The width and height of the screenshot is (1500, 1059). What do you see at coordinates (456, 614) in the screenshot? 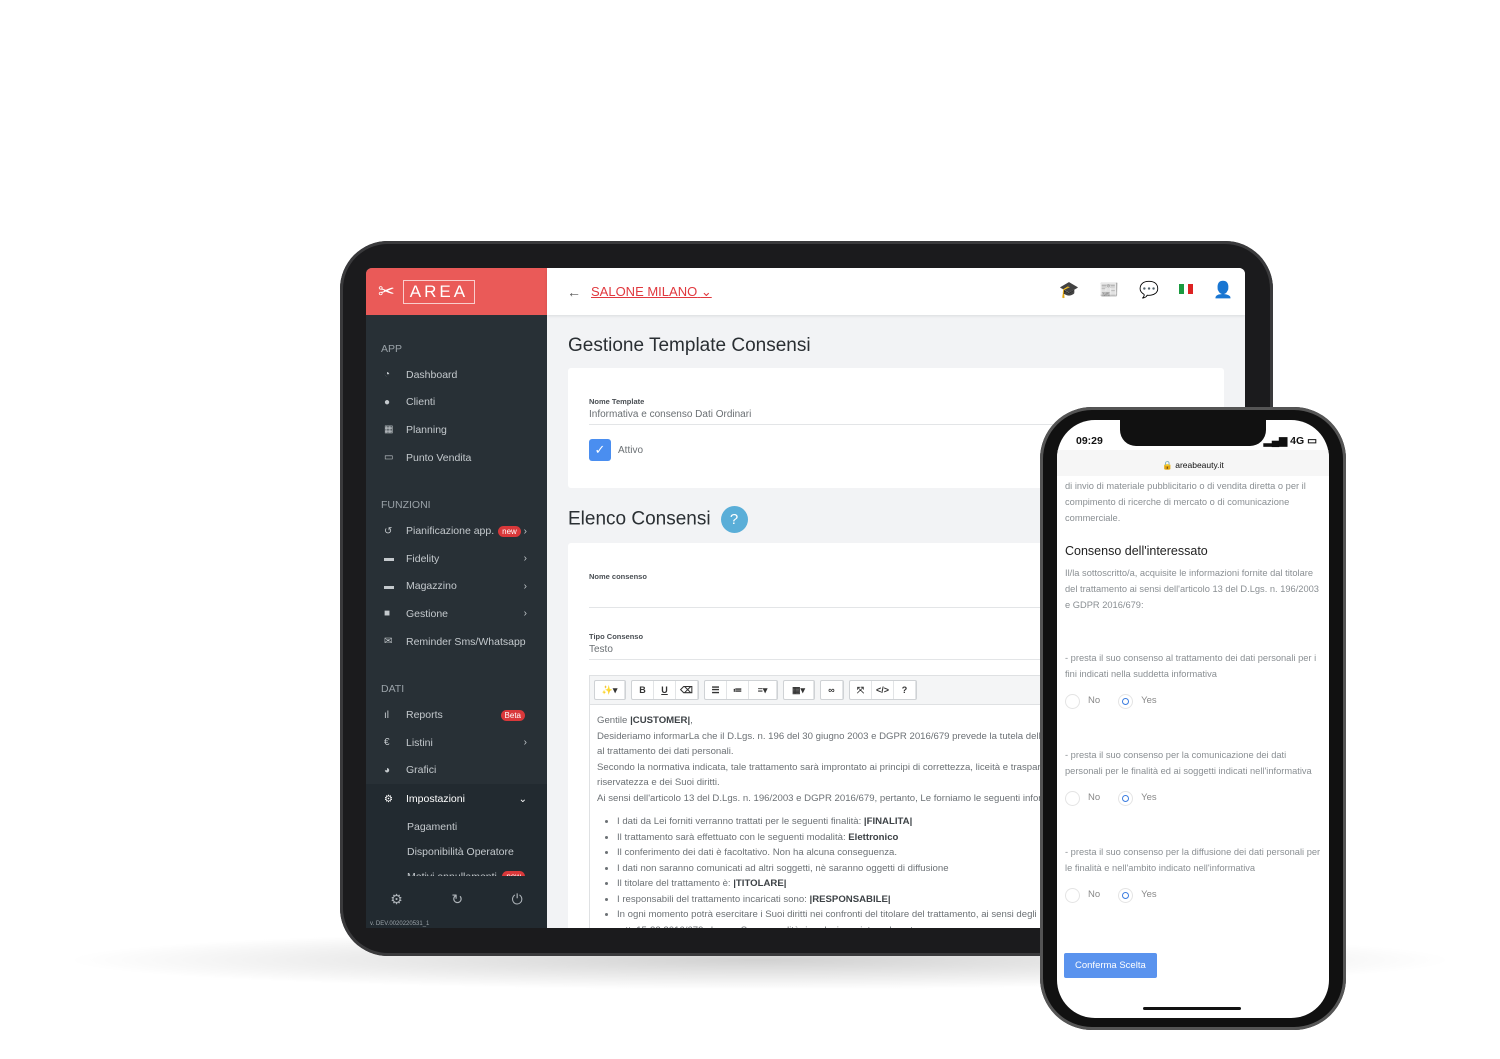
I see `sidebar-item: ■ Gestione ›` at bounding box center [456, 614].